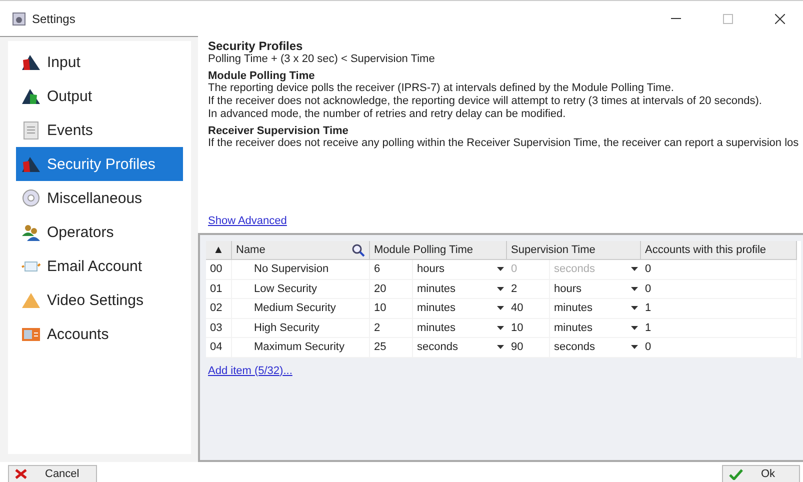  I want to click on ok-button: Ok, so click(761, 473).